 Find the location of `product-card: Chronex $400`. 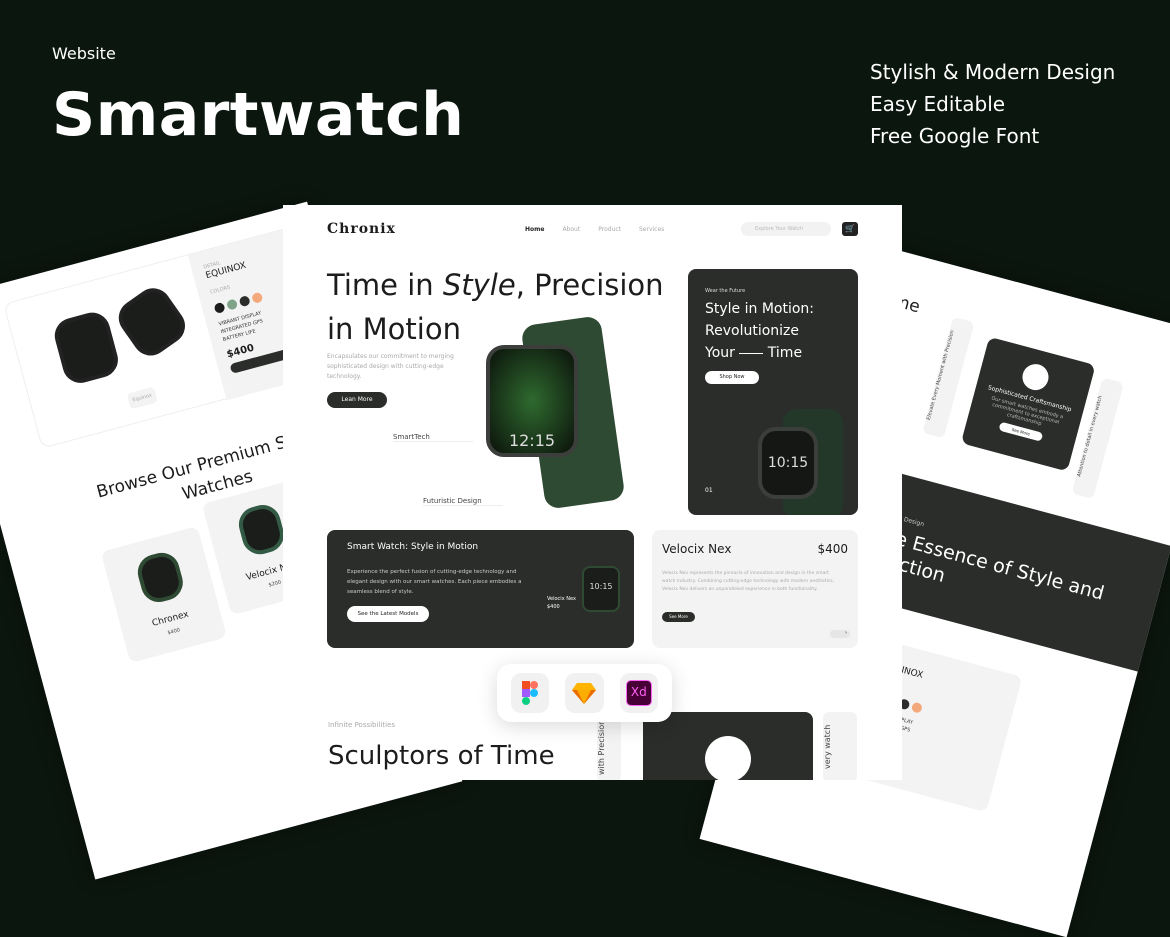

product-card: Chronex $400 is located at coordinates (164, 595).